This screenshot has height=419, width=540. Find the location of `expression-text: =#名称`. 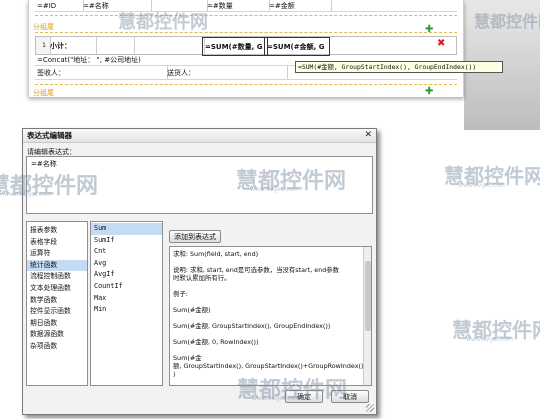

expression-text: =#名称 is located at coordinates (44, 164).